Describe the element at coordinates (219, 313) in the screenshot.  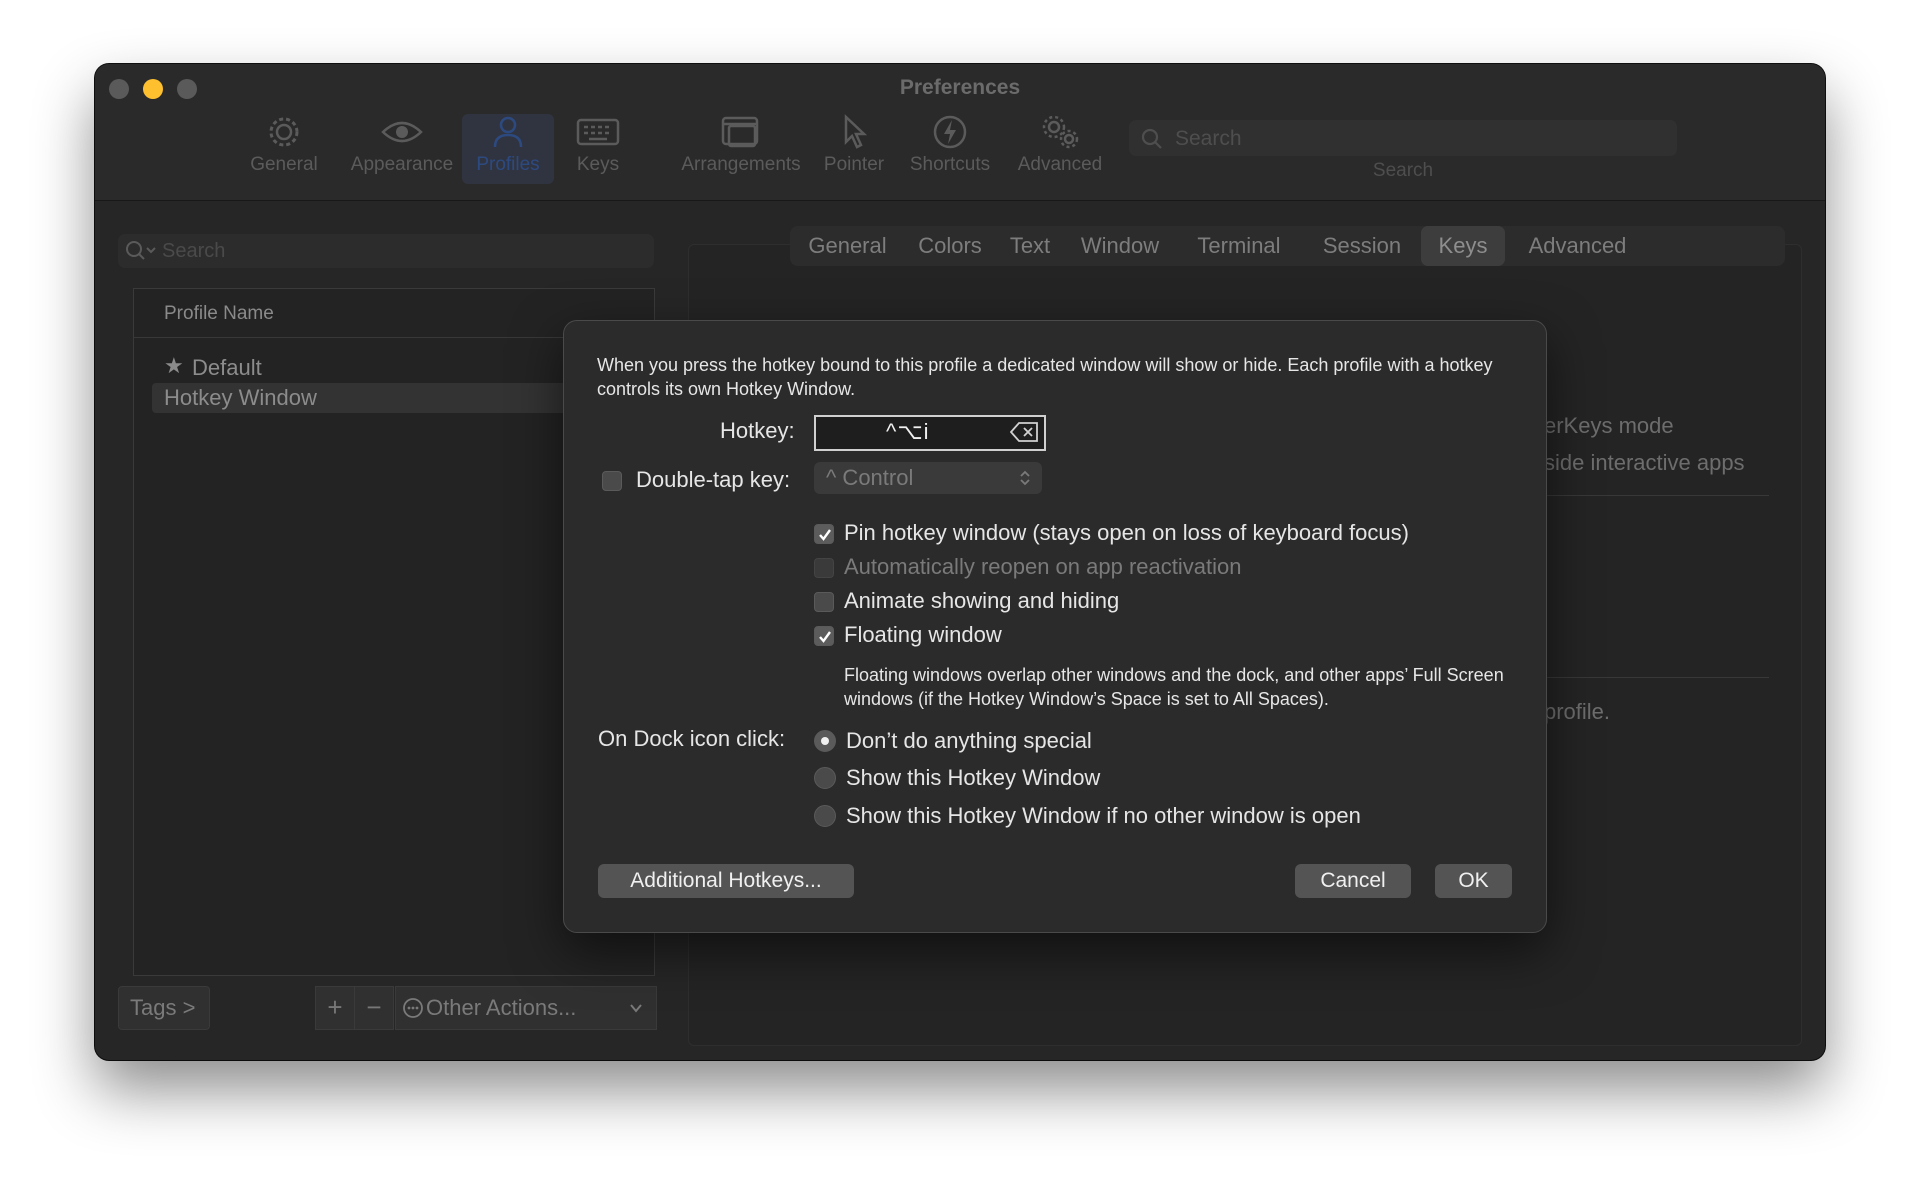
I see `profile-name-column-header: Profile Name` at that location.